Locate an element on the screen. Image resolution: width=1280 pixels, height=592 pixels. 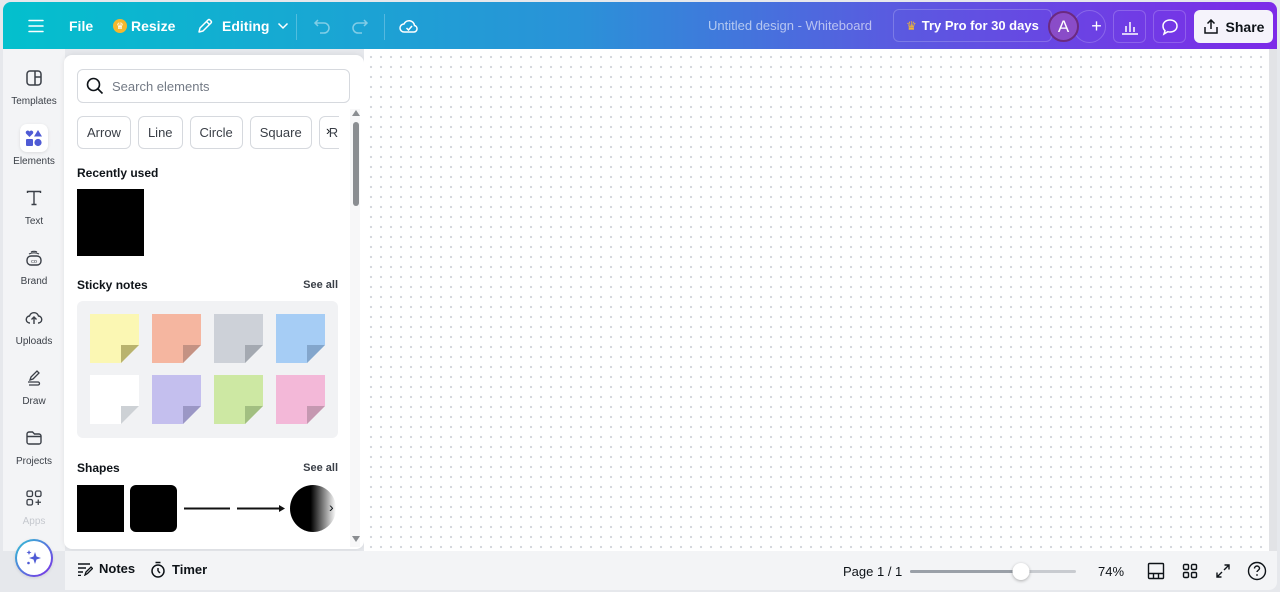
undo-button is located at coordinates (322, 26).